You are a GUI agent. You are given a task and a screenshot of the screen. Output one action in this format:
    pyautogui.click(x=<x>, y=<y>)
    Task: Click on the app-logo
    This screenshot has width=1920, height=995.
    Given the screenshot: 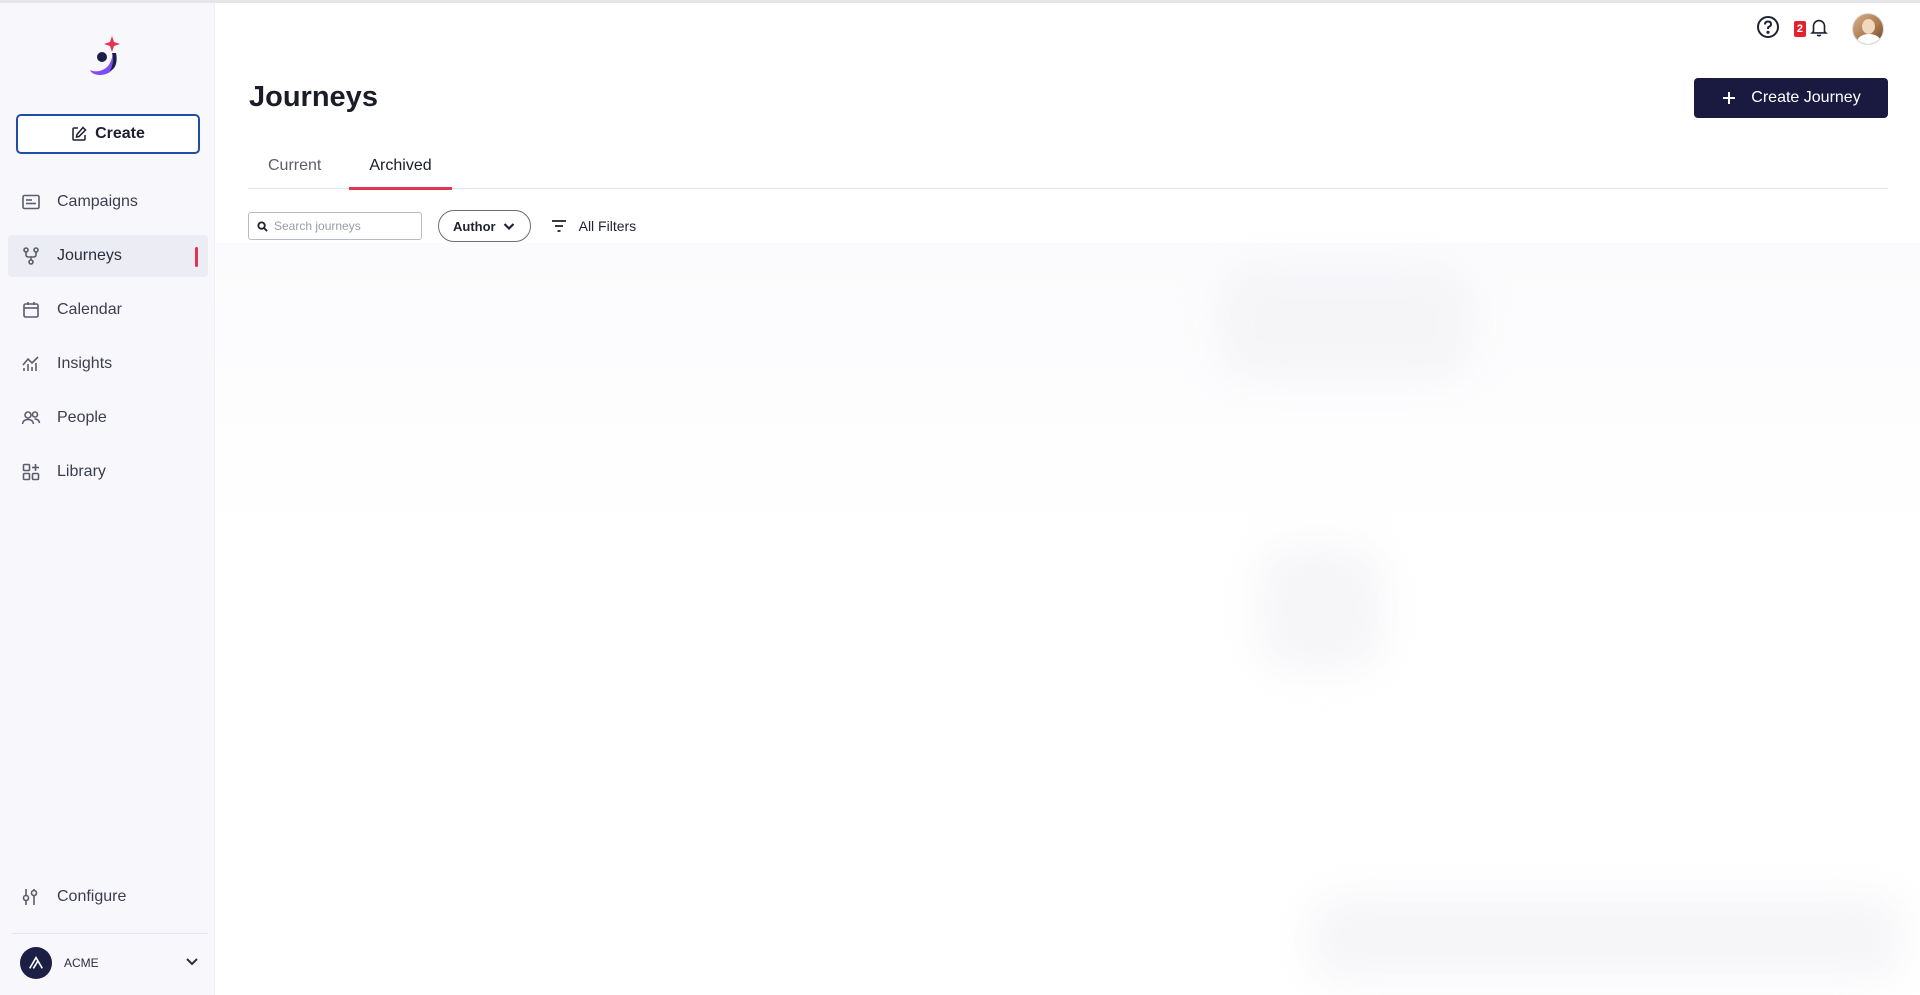 What is the action you would take?
    pyautogui.click(x=108, y=57)
    